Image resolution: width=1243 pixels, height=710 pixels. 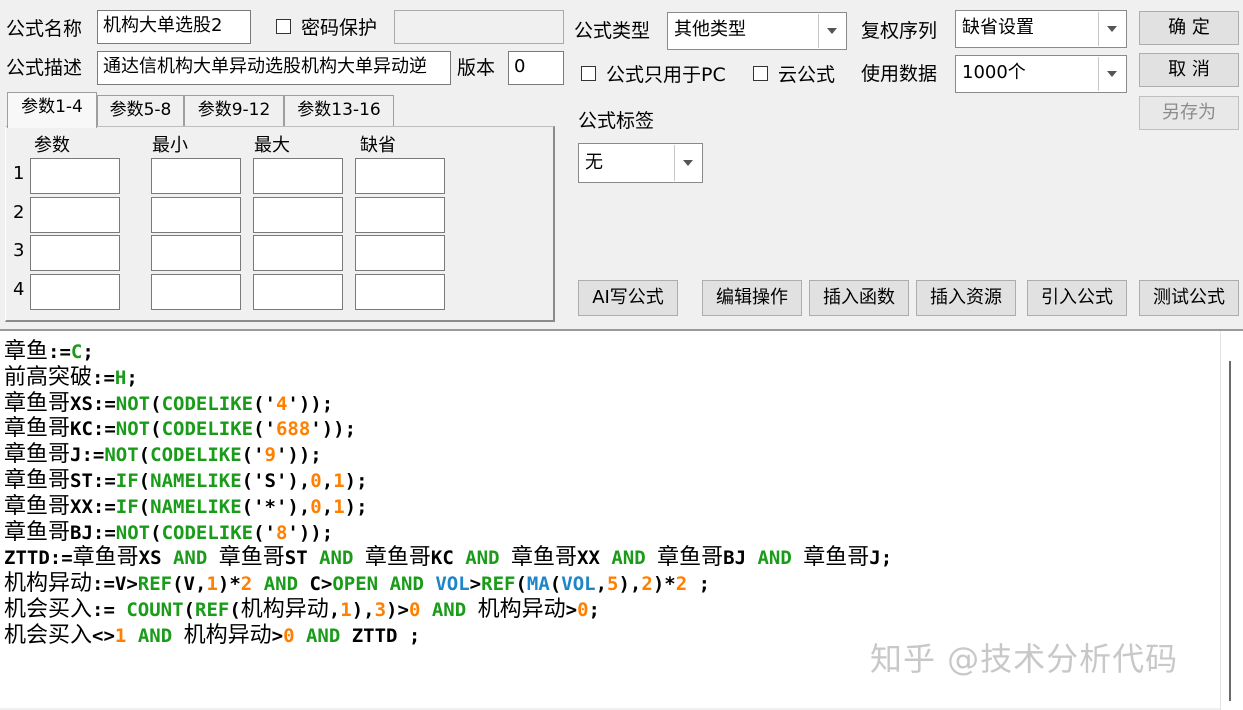 What do you see at coordinates (1189, 298) in the screenshot?
I see `test-formula-button: 测试公式` at bounding box center [1189, 298].